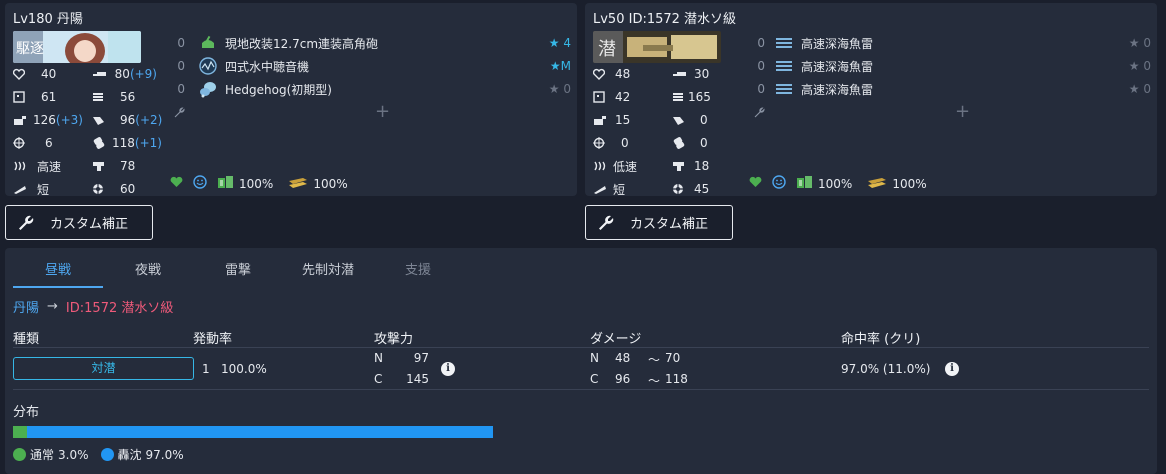 The width and height of the screenshot is (1166, 474). I want to click on target-name: ID:1572 潜水ソ級, so click(119, 308).